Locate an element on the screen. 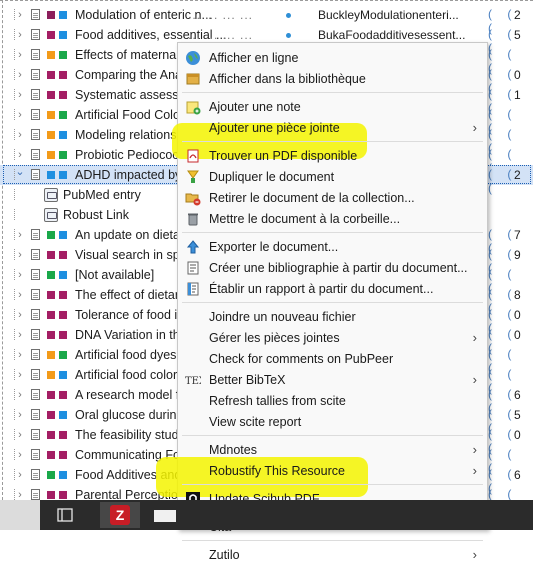 Image resolution: width=533 pixels, height=565 pixels. tex-icon: TEX is located at coordinates (196, 380).